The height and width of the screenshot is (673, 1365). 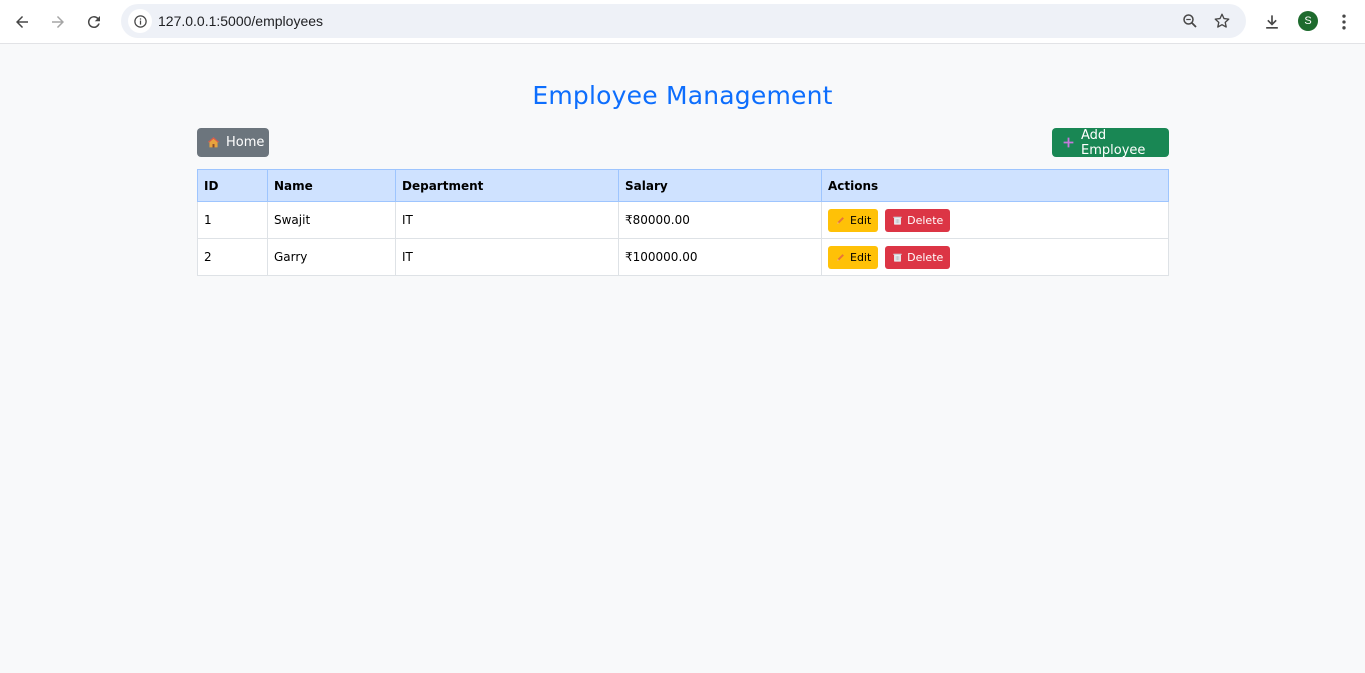 I want to click on column-header-actions: Actions, so click(x=995, y=185).